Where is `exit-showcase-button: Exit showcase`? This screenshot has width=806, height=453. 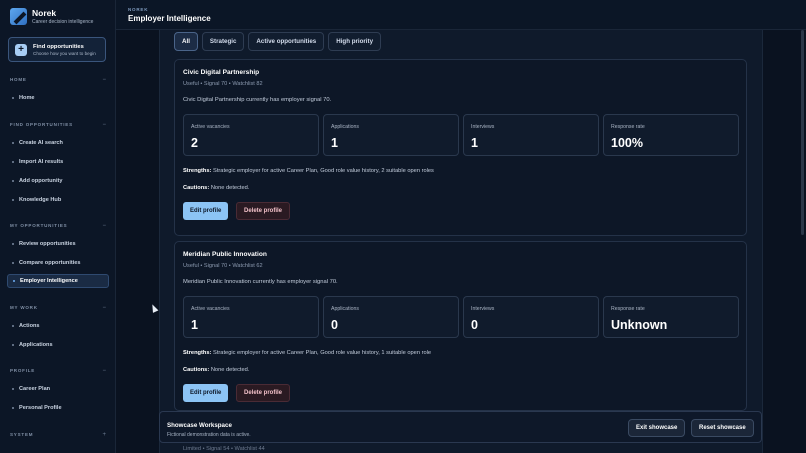 exit-showcase-button: Exit showcase is located at coordinates (657, 428).